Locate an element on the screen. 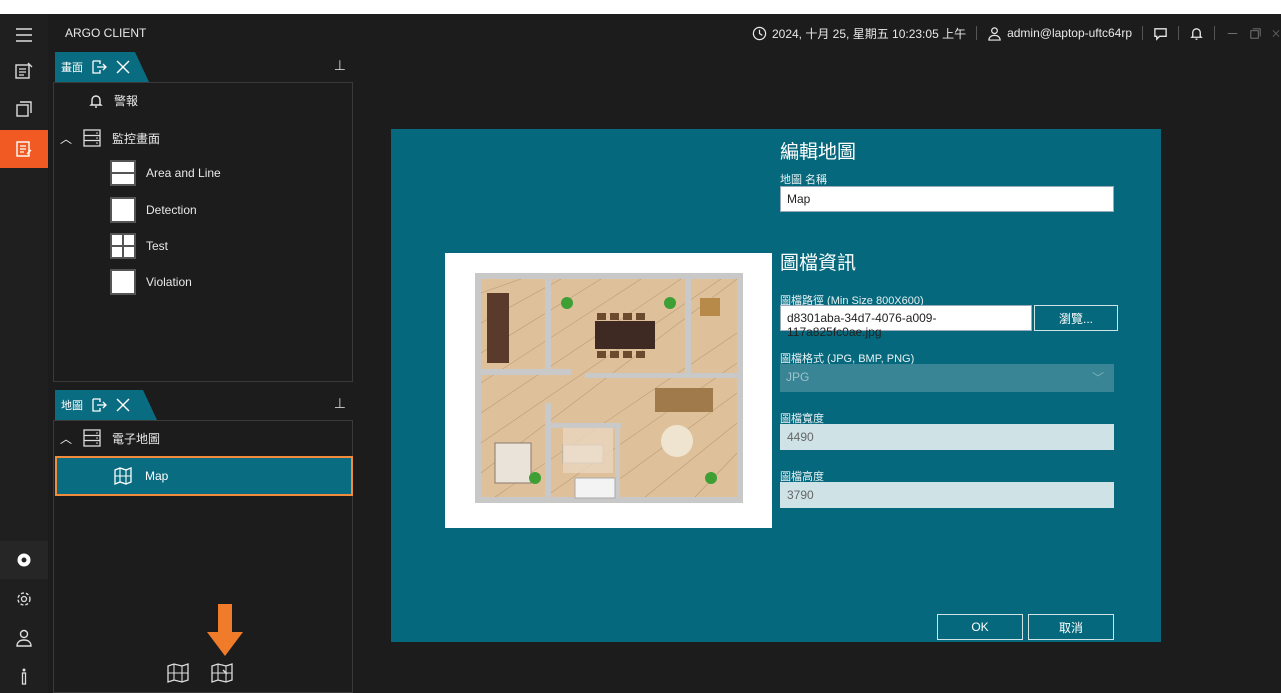 The width and height of the screenshot is (1281, 693). tree-group-emap: ︿ 電子地圖 is located at coordinates (110, 438).